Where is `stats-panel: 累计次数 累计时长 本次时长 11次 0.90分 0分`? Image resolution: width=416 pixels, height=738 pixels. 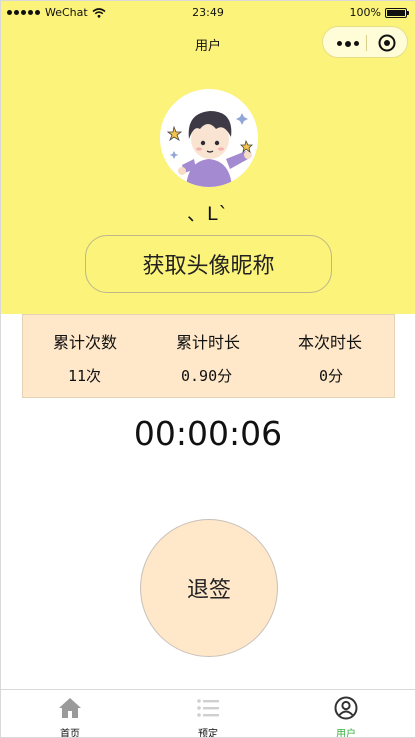 stats-panel: 累计次数 累计时长 本次时长 11次 0.90分 0分 is located at coordinates (208, 356).